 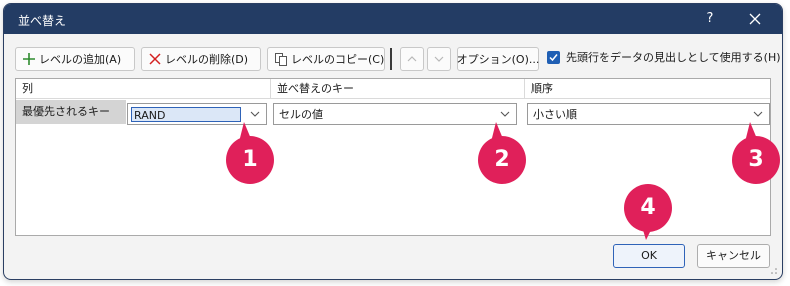 What do you see at coordinates (502, 160) in the screenshot?
I see `callout-badge-2: 2` at bounding box center [502, 160].